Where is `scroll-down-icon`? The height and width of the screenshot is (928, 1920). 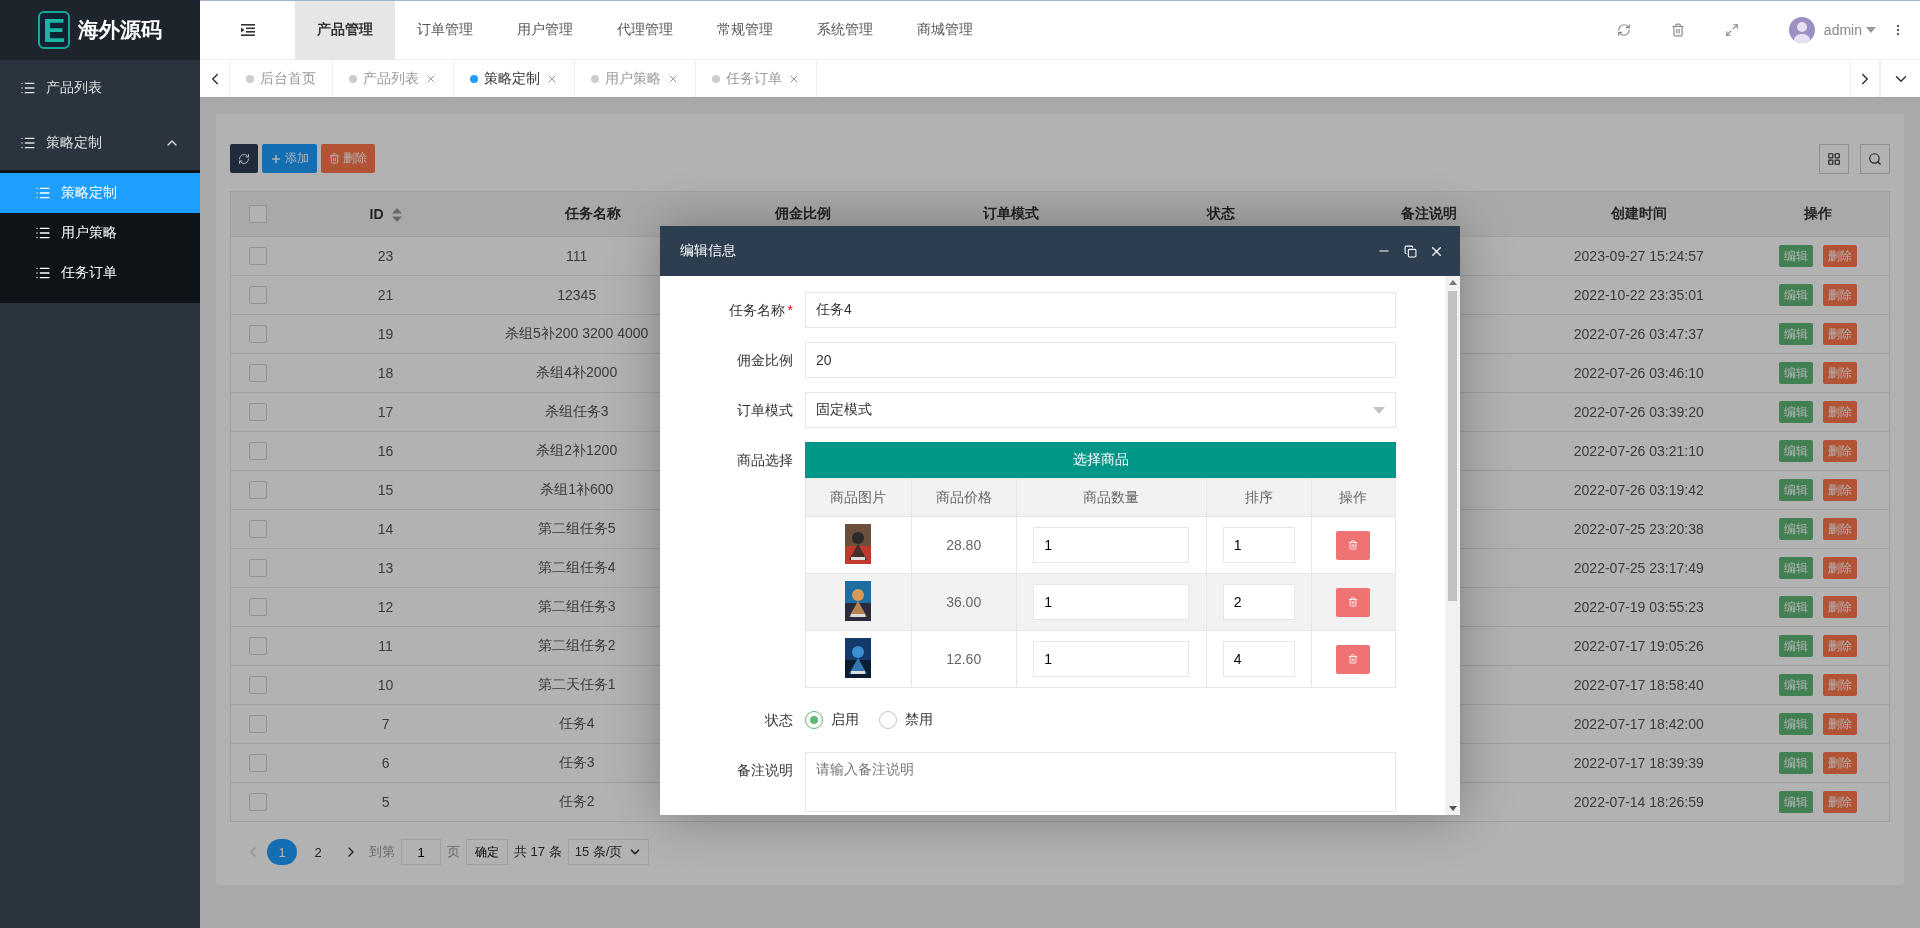
scroll-down-icon is located at coordinates (1452, 808).